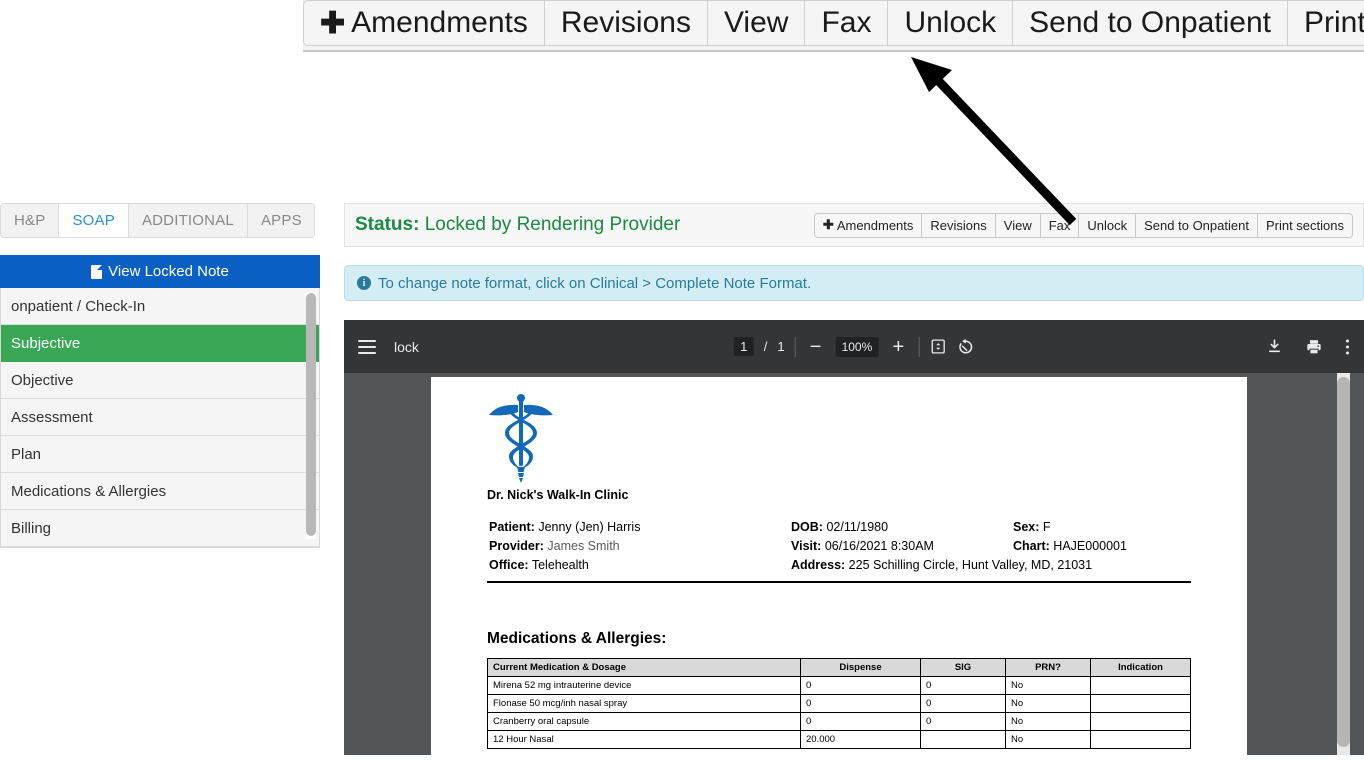  Describe the element at coordinates (857, 346) in the screenshot. I see `zoom-level-display: 100%` at that location.